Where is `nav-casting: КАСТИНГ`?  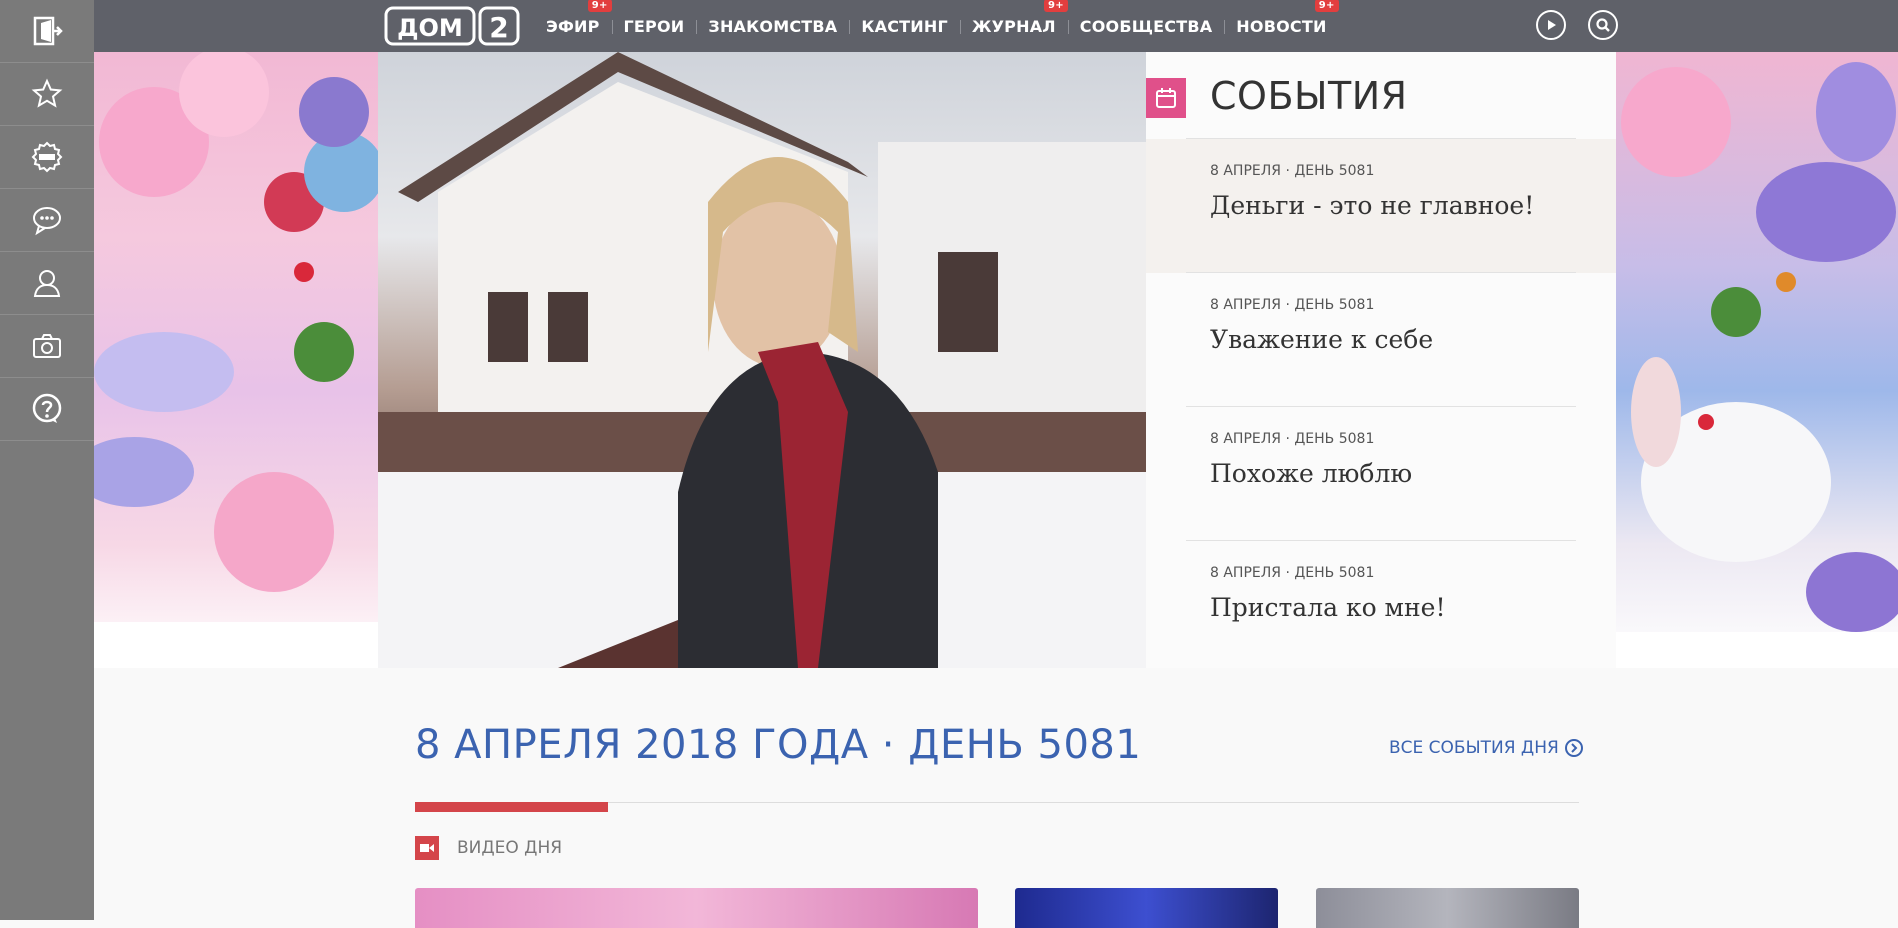
nav-casting: КАСТИНГ is located at coordinates (904, 26).